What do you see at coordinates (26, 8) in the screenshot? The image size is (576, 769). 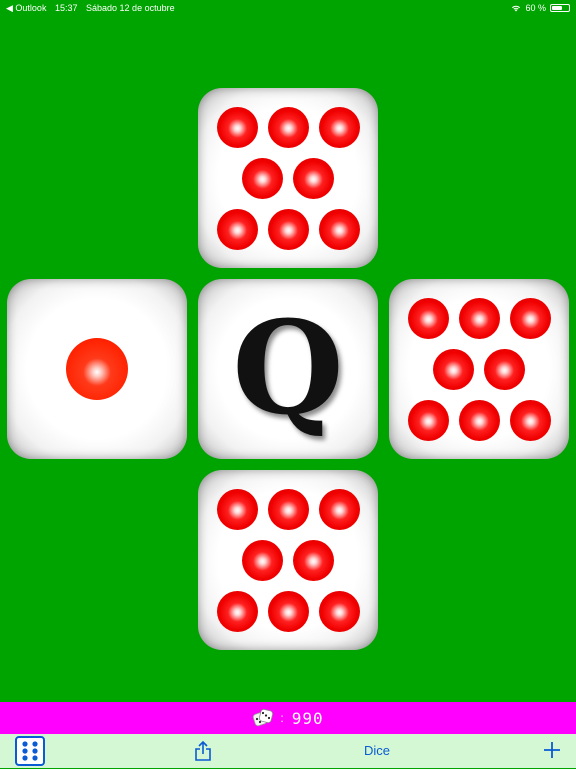 I see `back-to-app-link: ◀ Outlook` at bounding box center [26, 8].